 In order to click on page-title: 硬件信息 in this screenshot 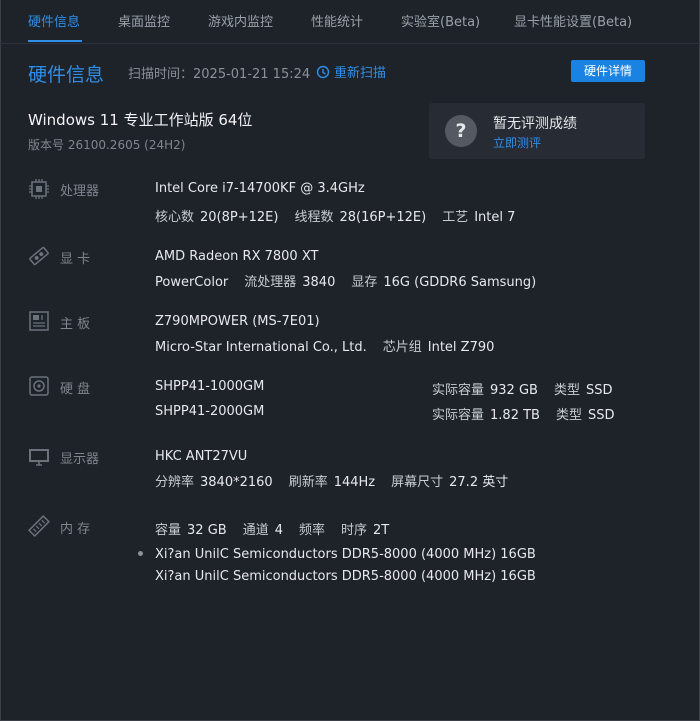, I will do `click(66, 75)`.